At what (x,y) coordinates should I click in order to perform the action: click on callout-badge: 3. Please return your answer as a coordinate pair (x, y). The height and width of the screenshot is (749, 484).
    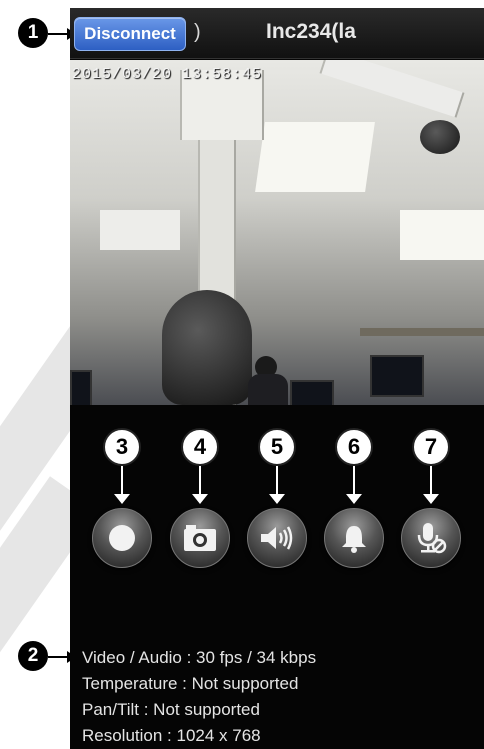
    Looking at the image, I should click on (122, 447).